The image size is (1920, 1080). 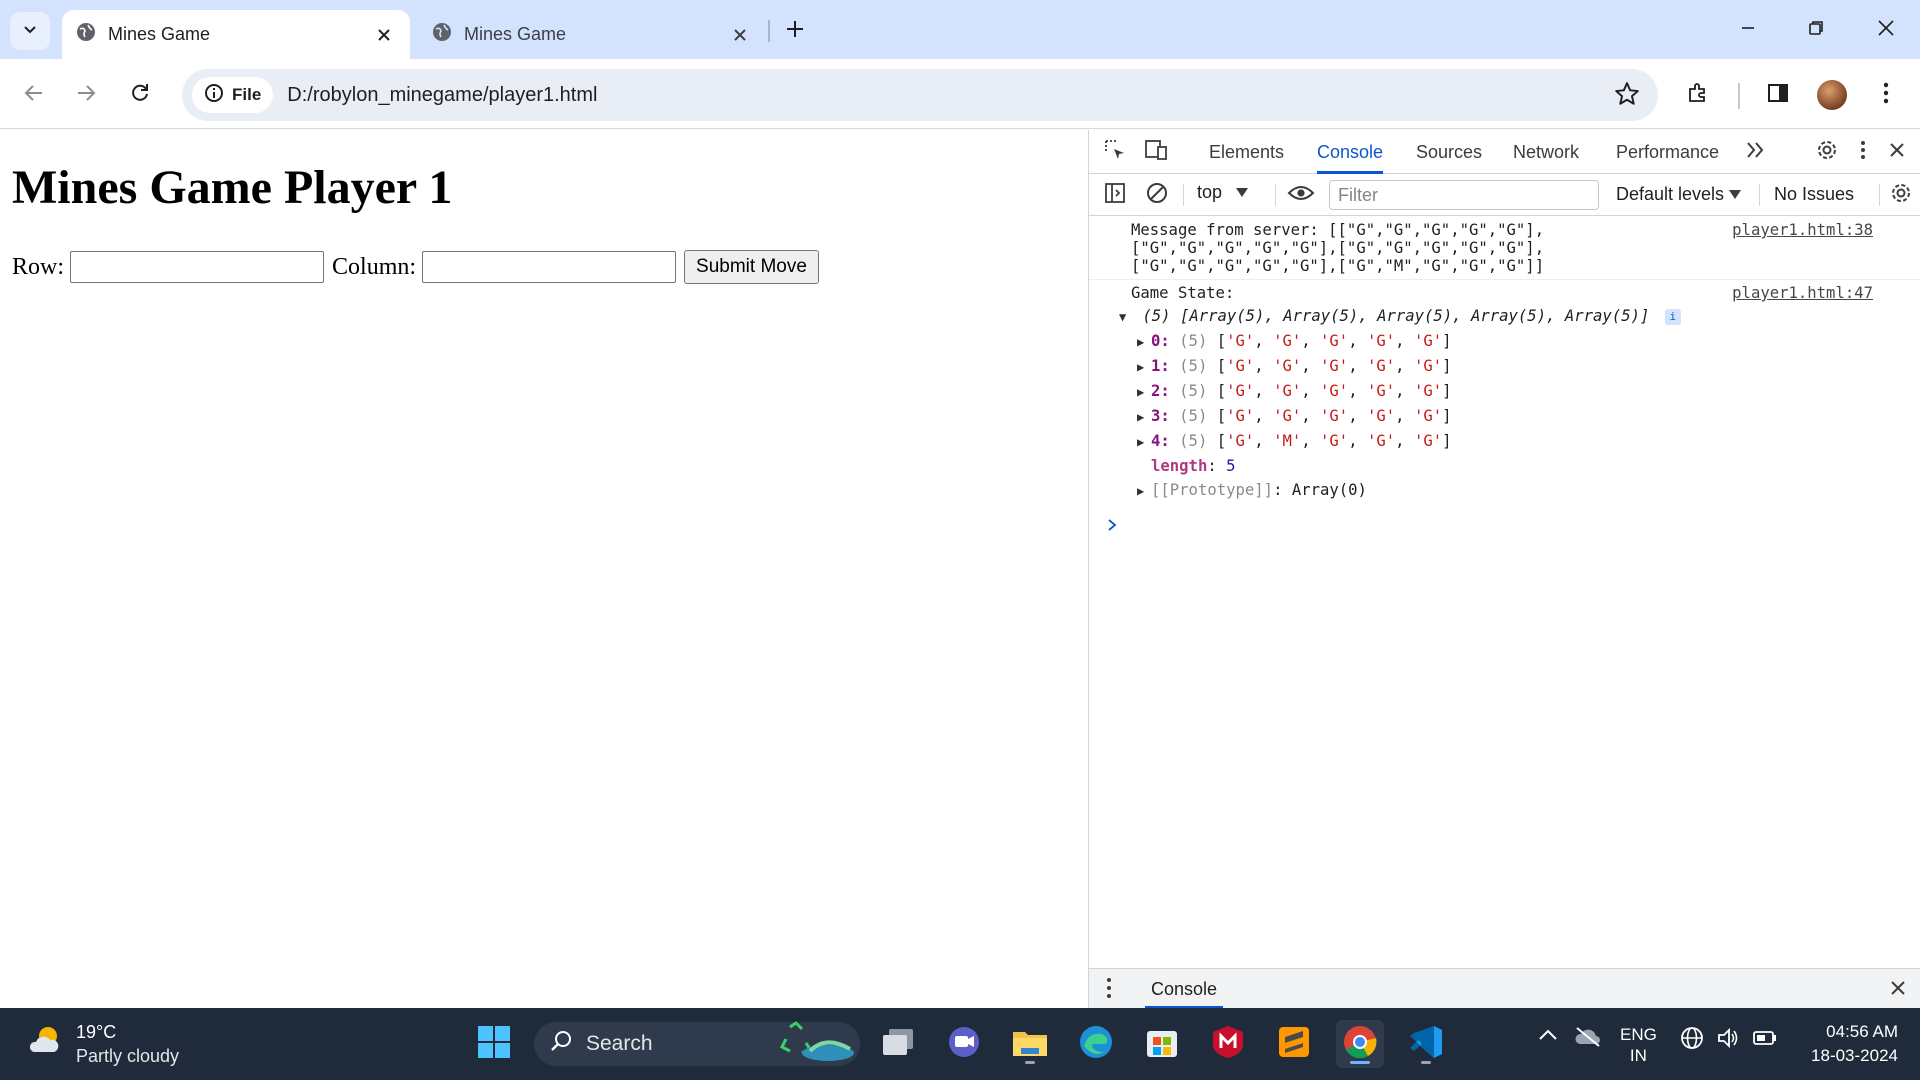 What do you see at coordinates (1901, 195) in the screenshot?
I see `console-settings-button` at bounding box center [1901, 195].